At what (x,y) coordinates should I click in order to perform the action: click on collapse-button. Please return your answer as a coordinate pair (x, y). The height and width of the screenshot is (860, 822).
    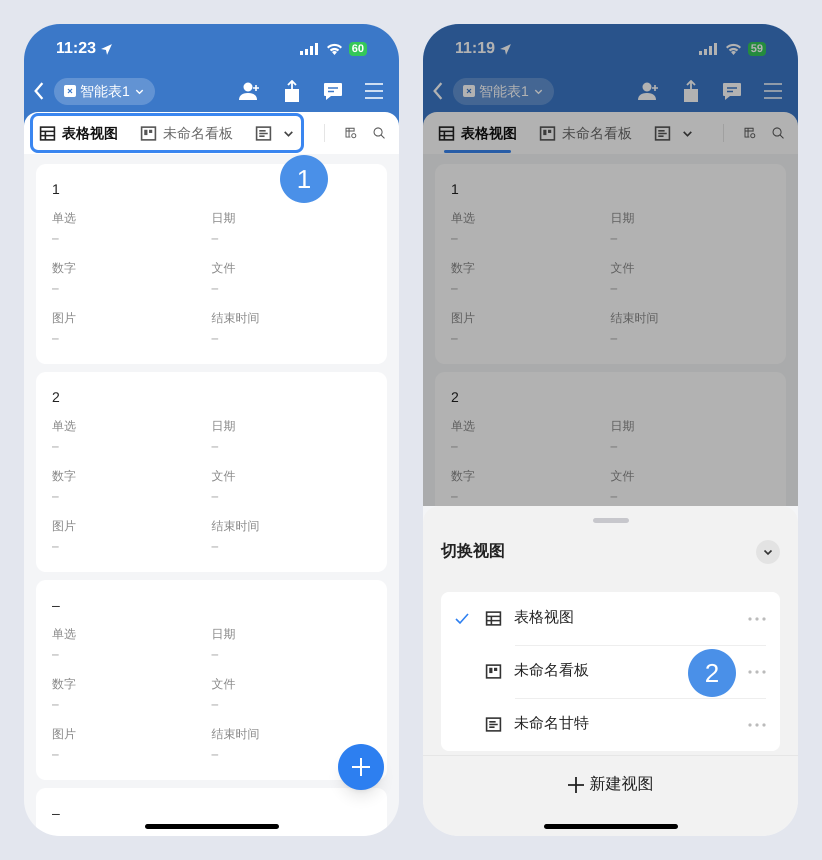
    Looking at the image, I should click on (768, 552).